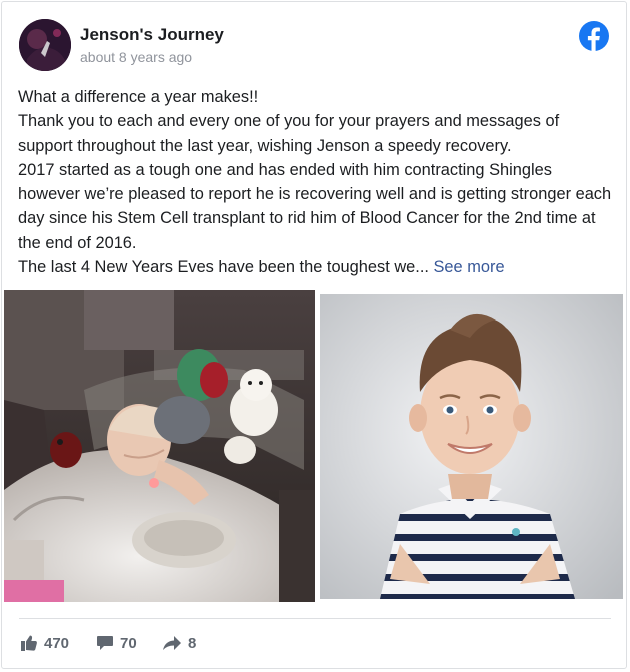 This screenshot has height=672, width=630. I want to click on stats-divider, so click(315, 618).